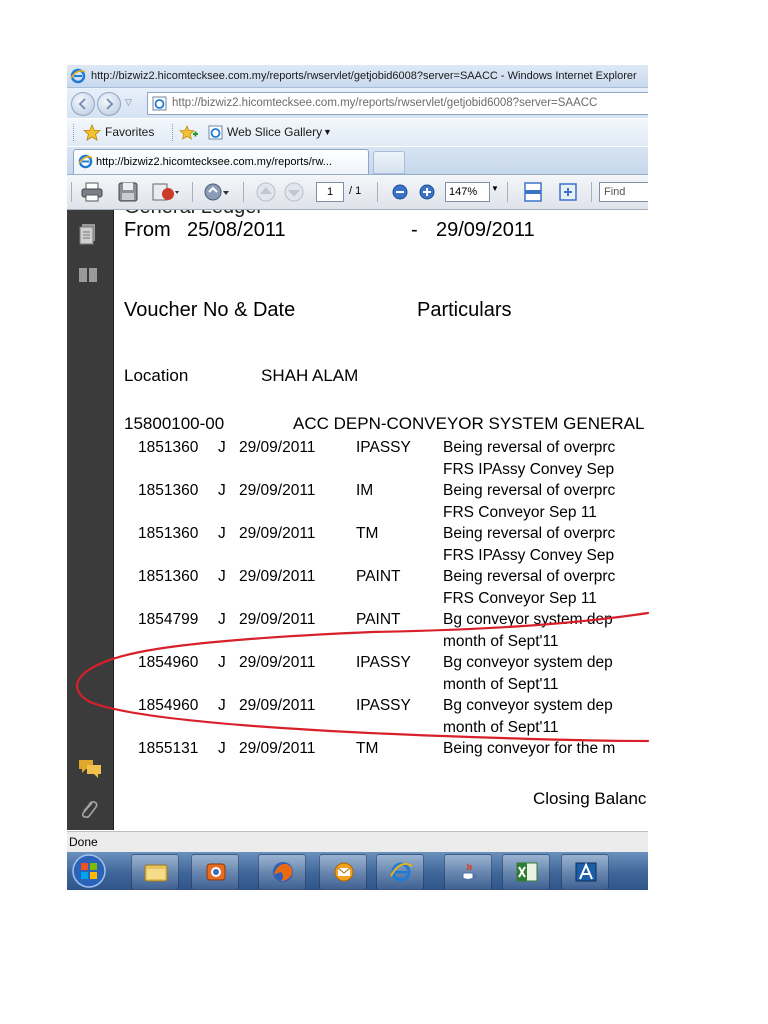 The image size is (768, 1024). I want to click on previous-page-icon, so click(266, 192).